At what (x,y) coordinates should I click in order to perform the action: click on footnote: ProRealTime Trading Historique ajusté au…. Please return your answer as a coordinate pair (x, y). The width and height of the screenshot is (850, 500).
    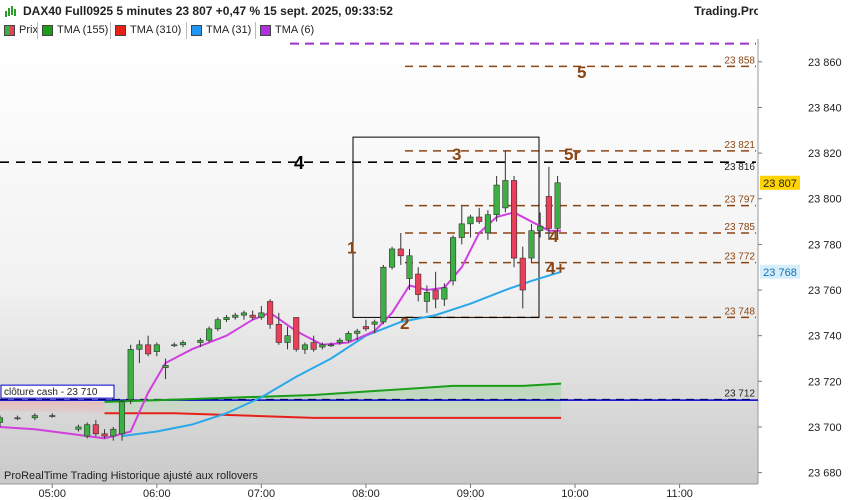
    Looking at the image, I should click on (131, 476).